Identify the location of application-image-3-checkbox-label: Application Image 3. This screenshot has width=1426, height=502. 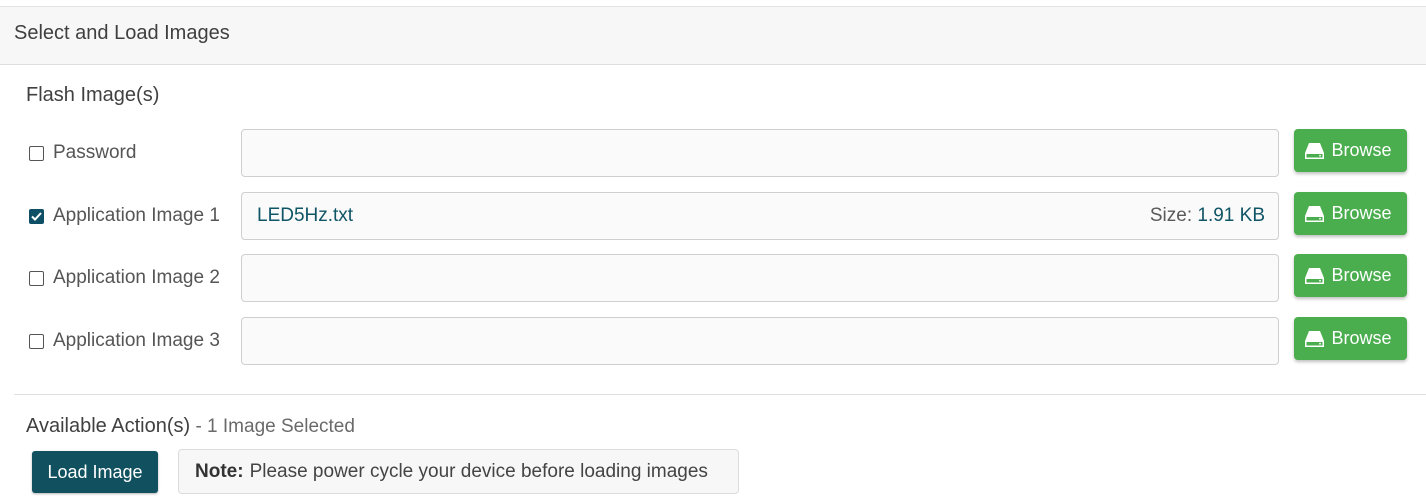
(124, 341).